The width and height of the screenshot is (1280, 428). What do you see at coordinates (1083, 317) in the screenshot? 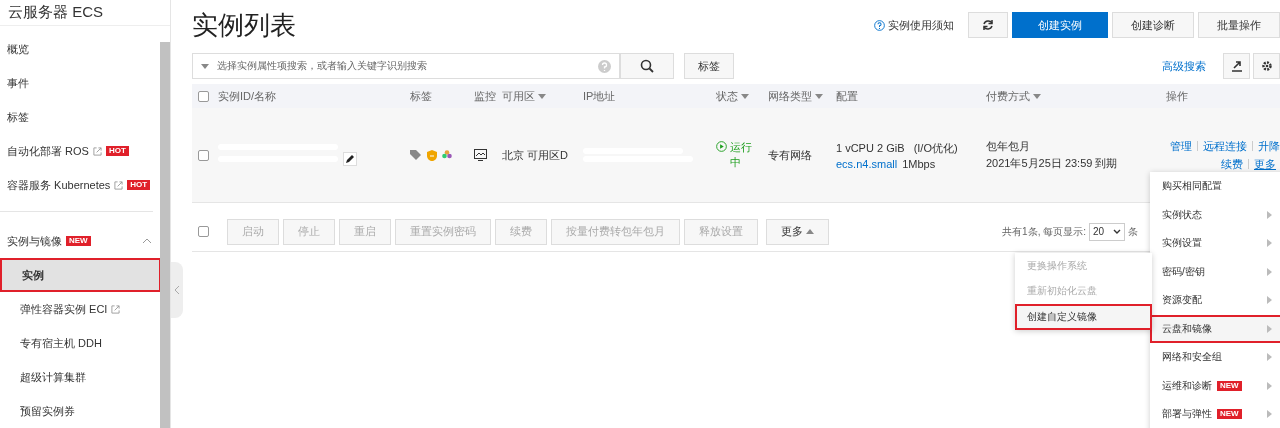
I see `menu-item: 创建自定义镜像` at bounding box center [1083, 317].